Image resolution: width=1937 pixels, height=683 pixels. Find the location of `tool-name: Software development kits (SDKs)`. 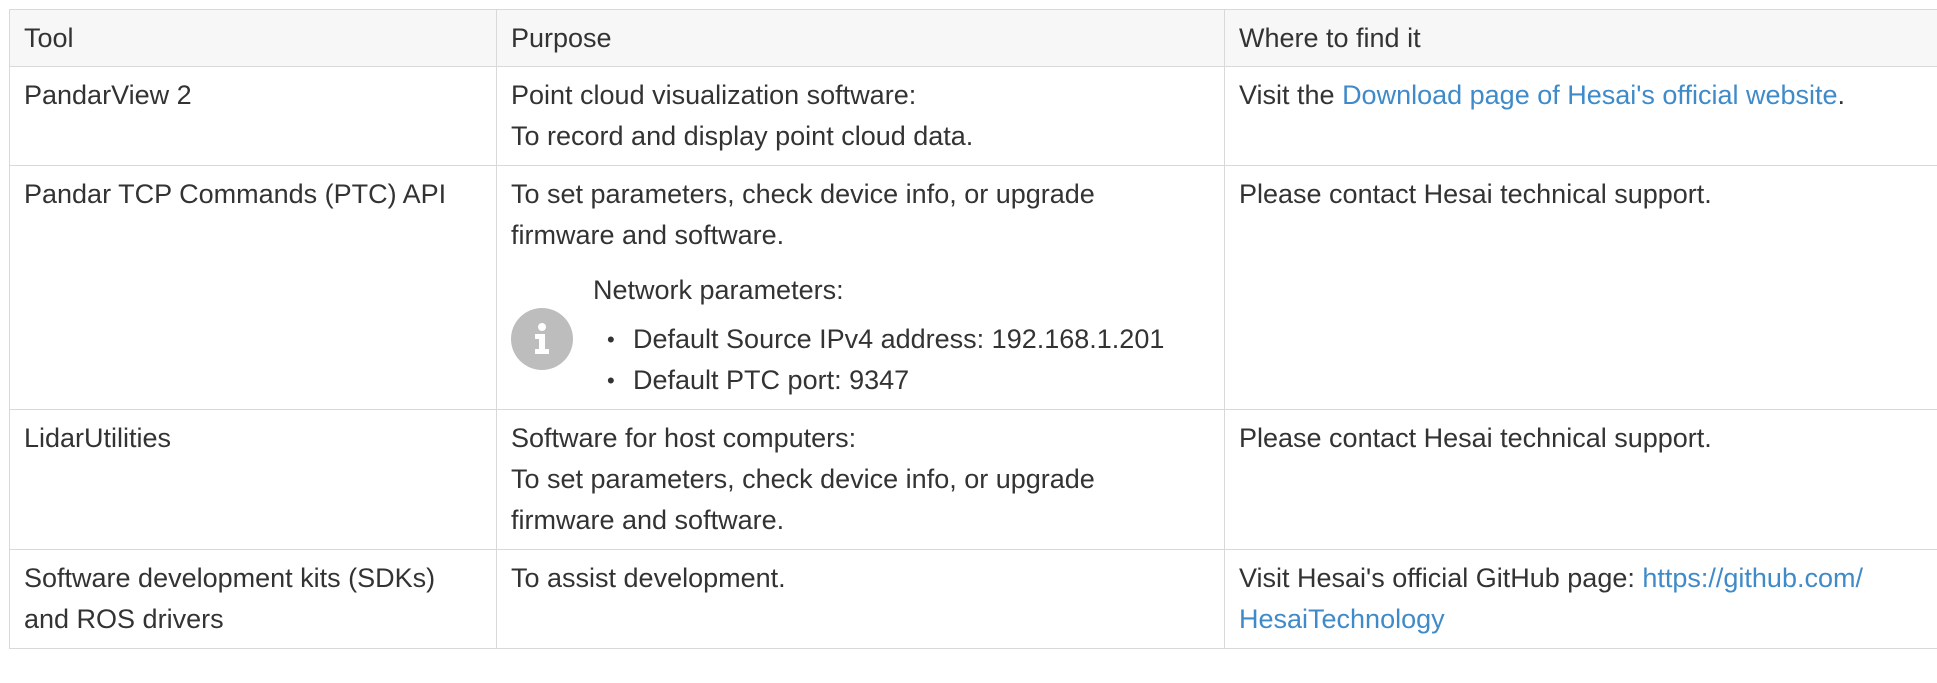

tool-name: Software development kits (SDKs) is located at coordinates (230, 578).